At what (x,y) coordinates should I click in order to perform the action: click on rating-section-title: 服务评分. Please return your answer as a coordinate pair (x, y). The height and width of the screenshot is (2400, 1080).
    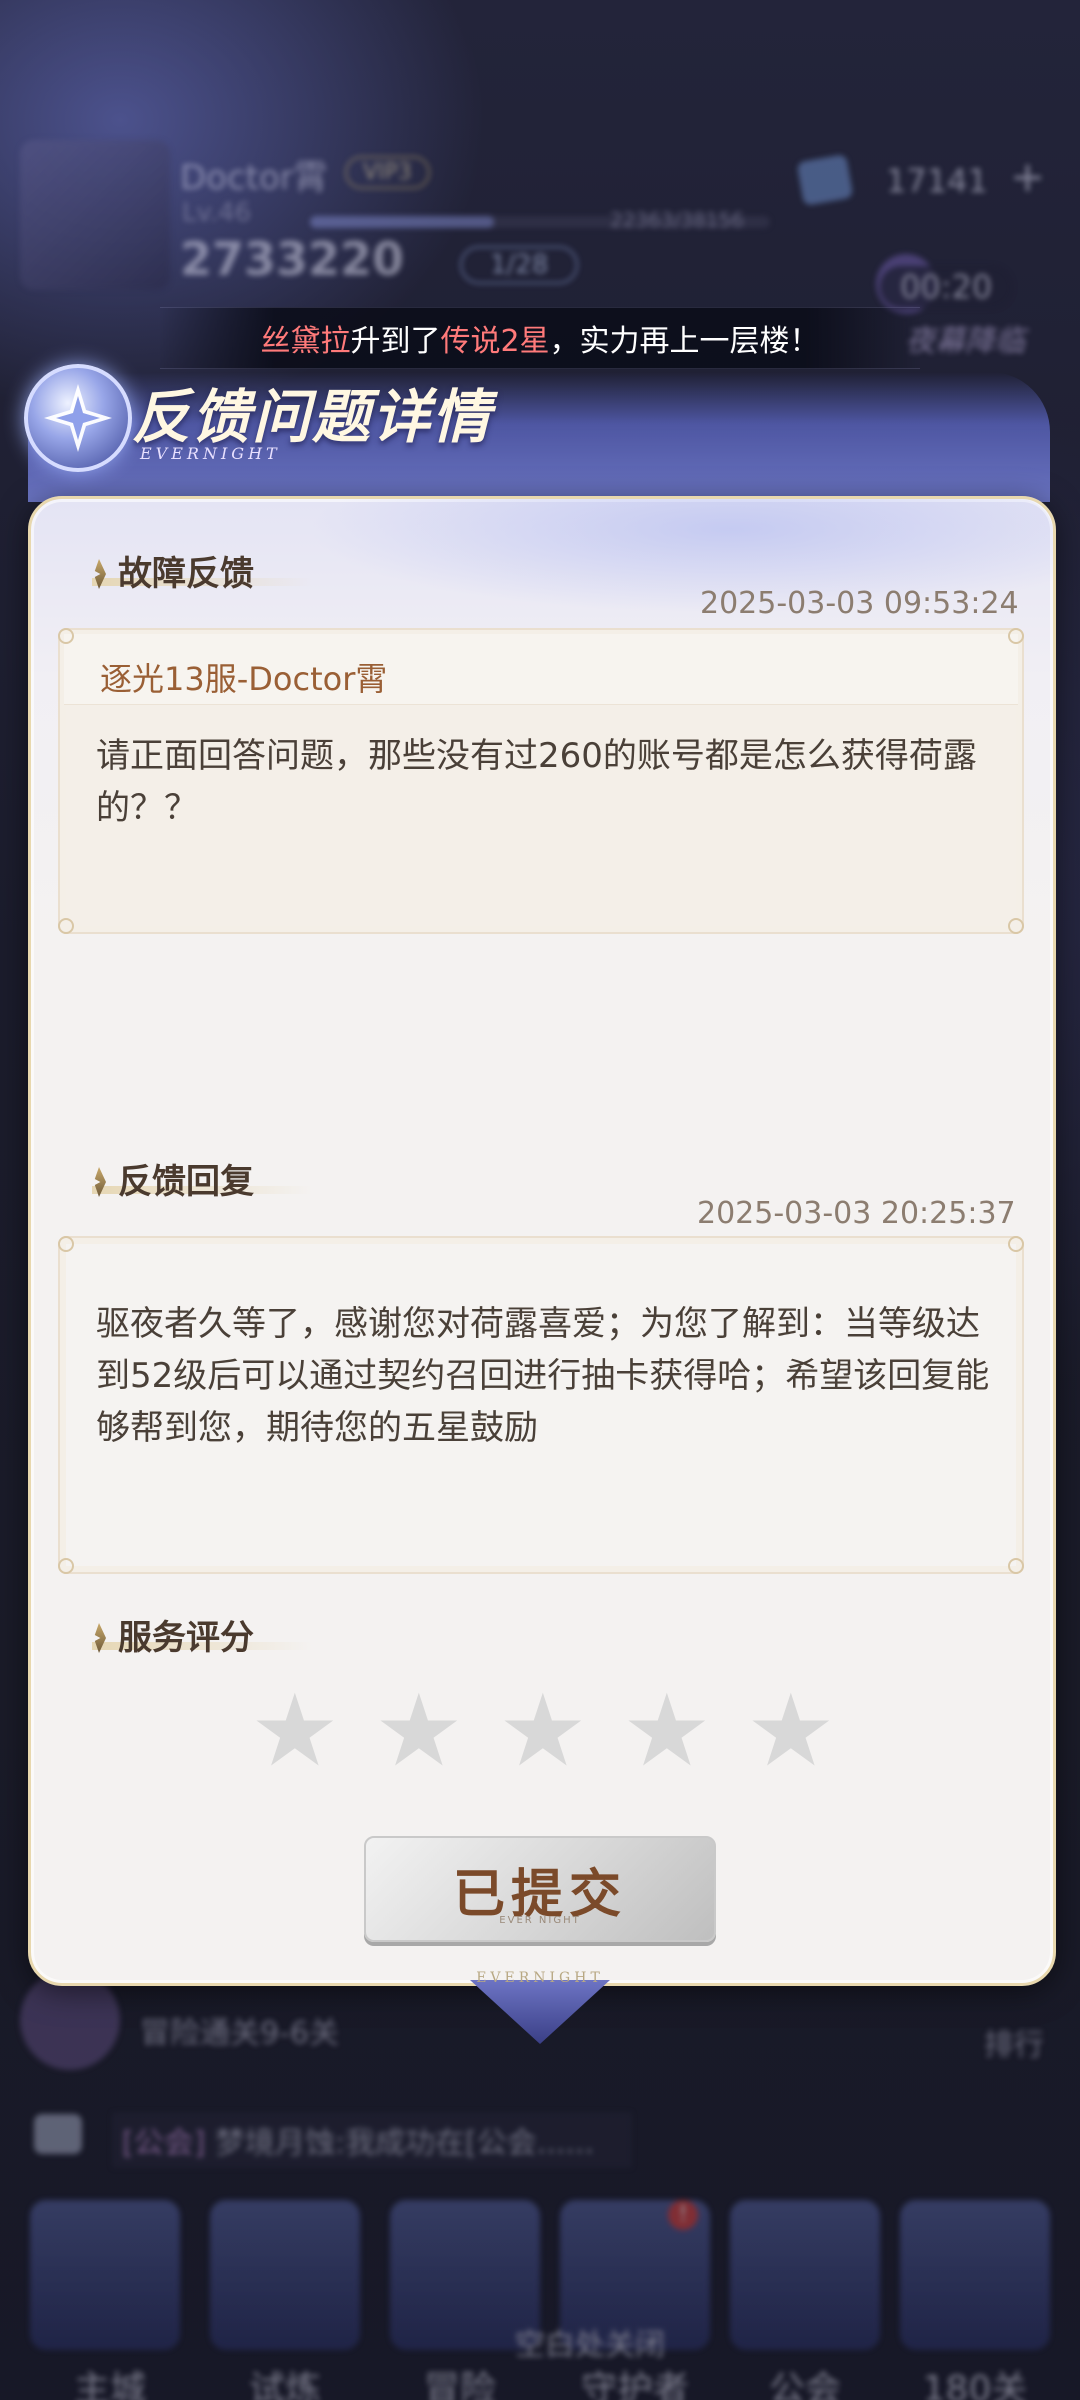
    Looking at the image, I should click on (173, 1634).